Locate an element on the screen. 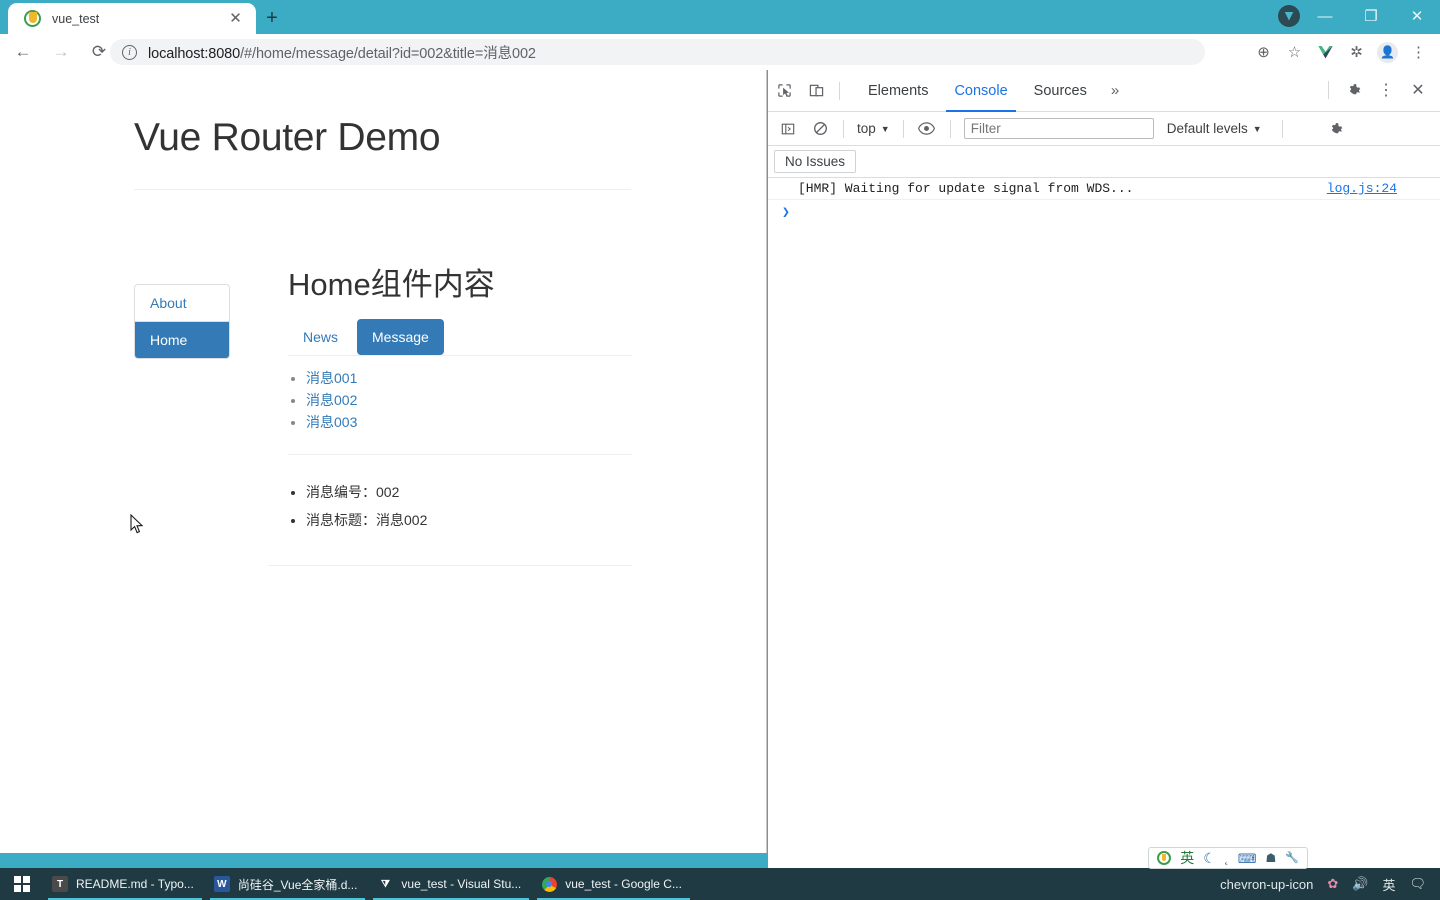  vue-u-icon is located at coordinates (32, 18).